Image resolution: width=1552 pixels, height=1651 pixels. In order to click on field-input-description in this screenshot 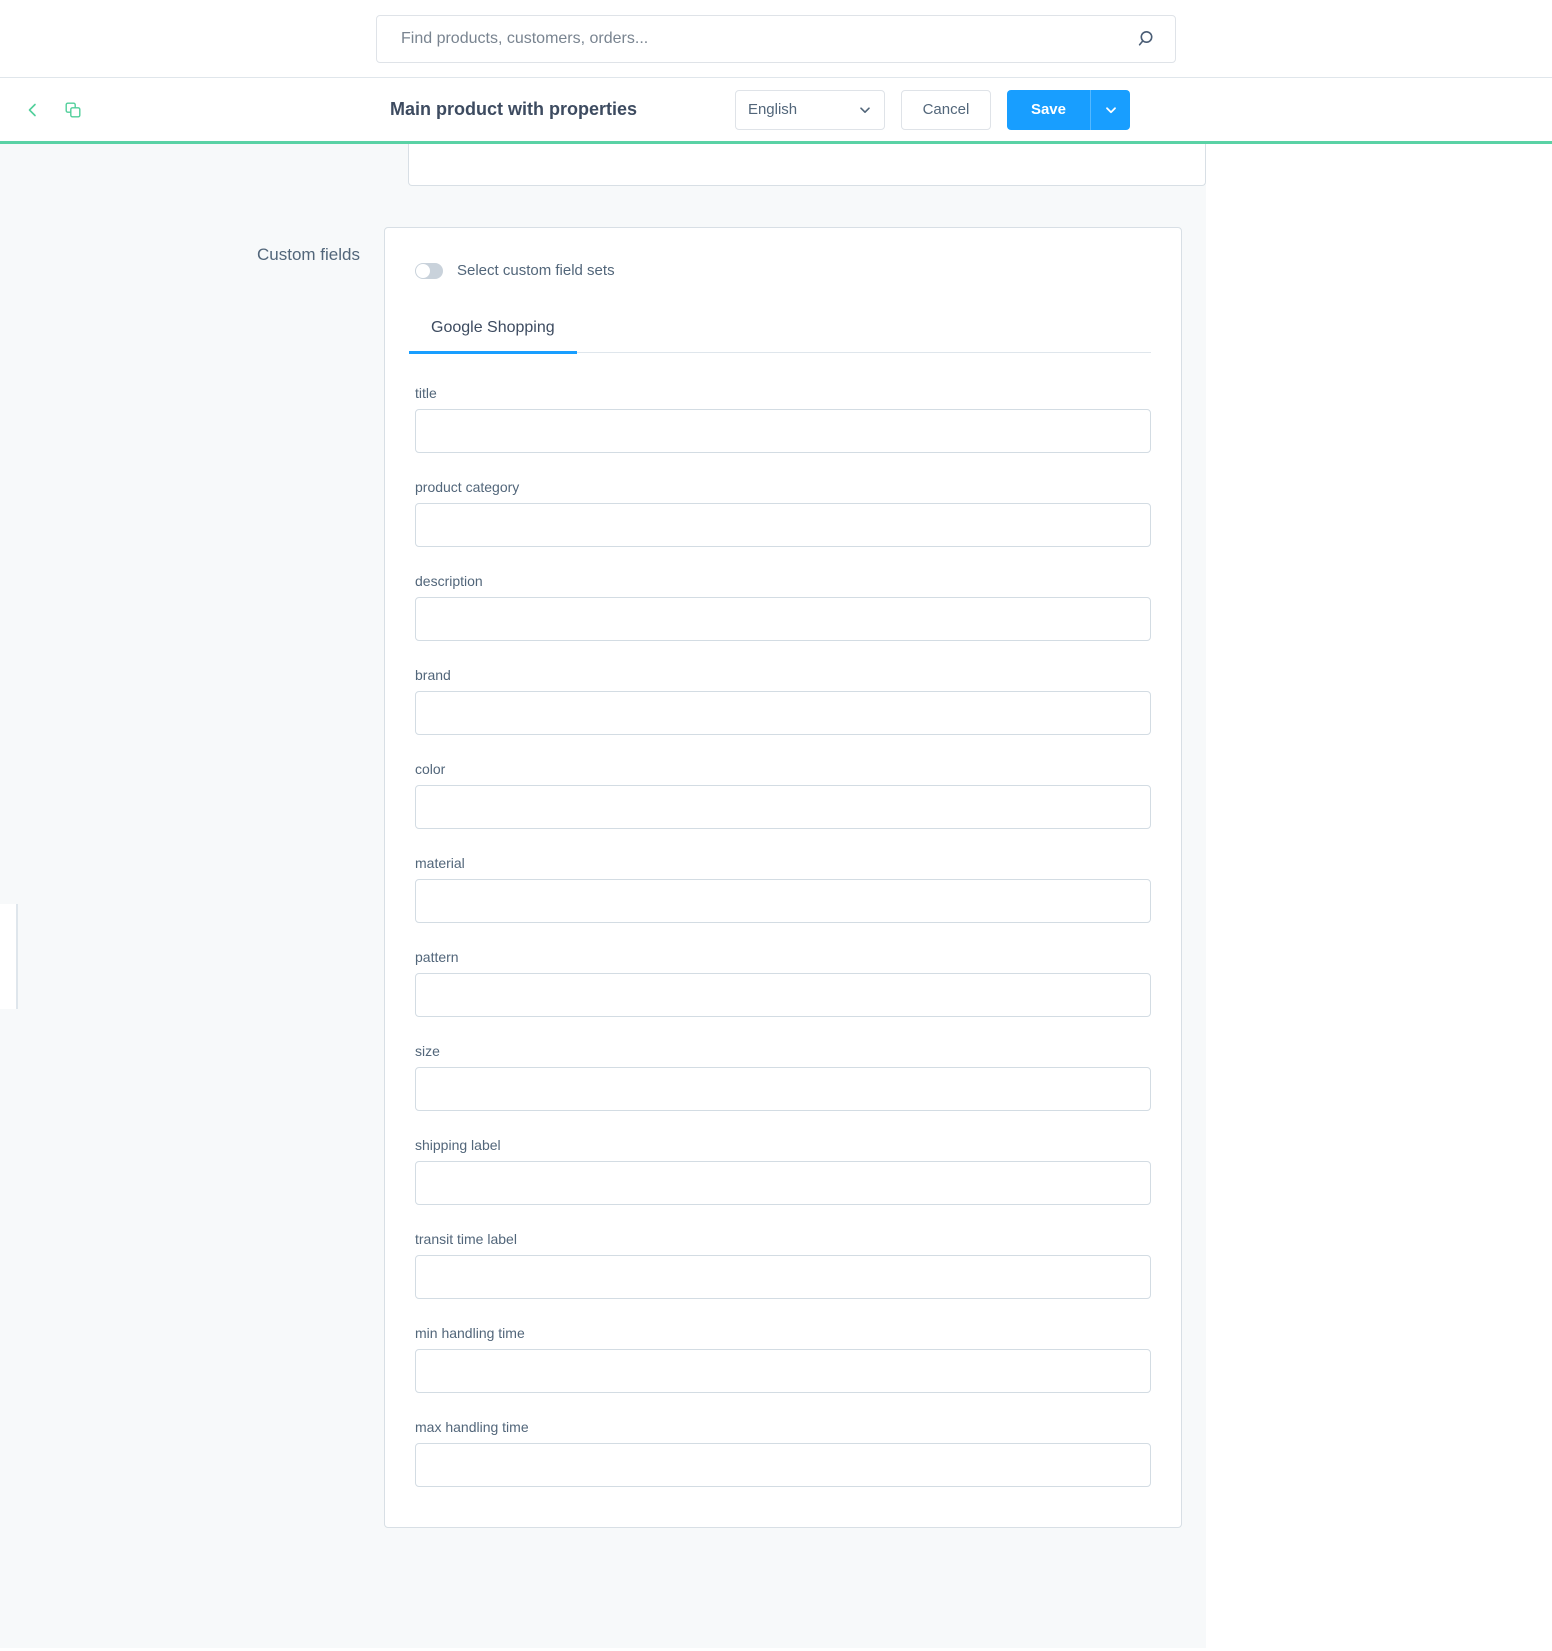, I will do `click(783, 619)`.